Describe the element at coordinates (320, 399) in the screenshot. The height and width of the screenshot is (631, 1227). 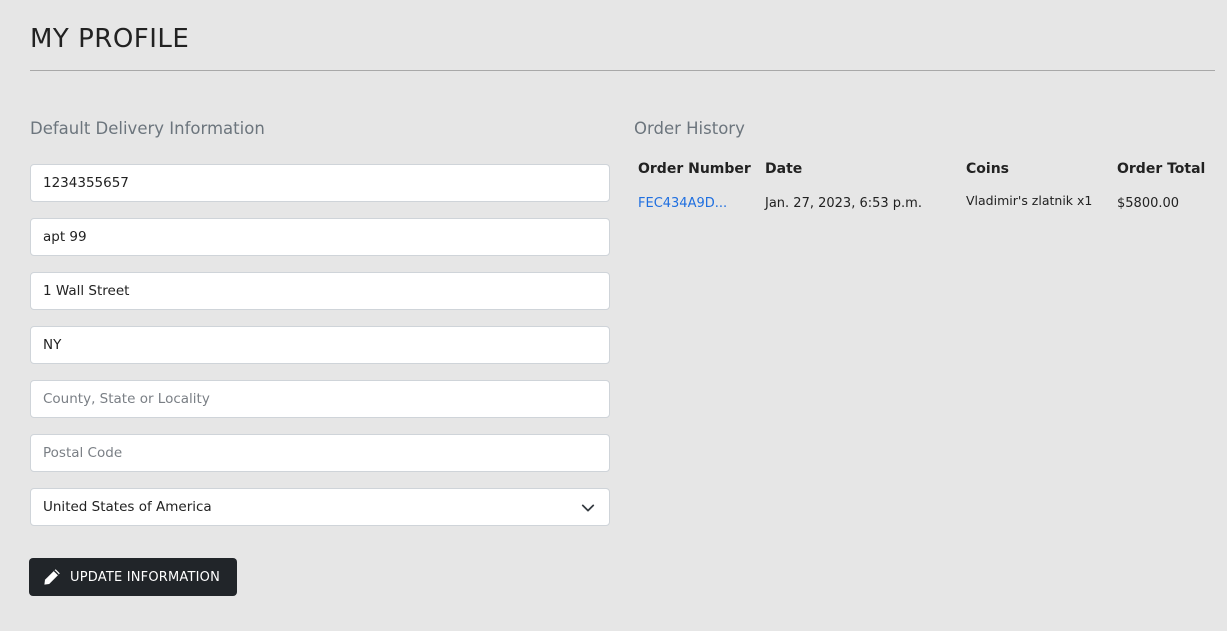
I see `county-field` at that location.